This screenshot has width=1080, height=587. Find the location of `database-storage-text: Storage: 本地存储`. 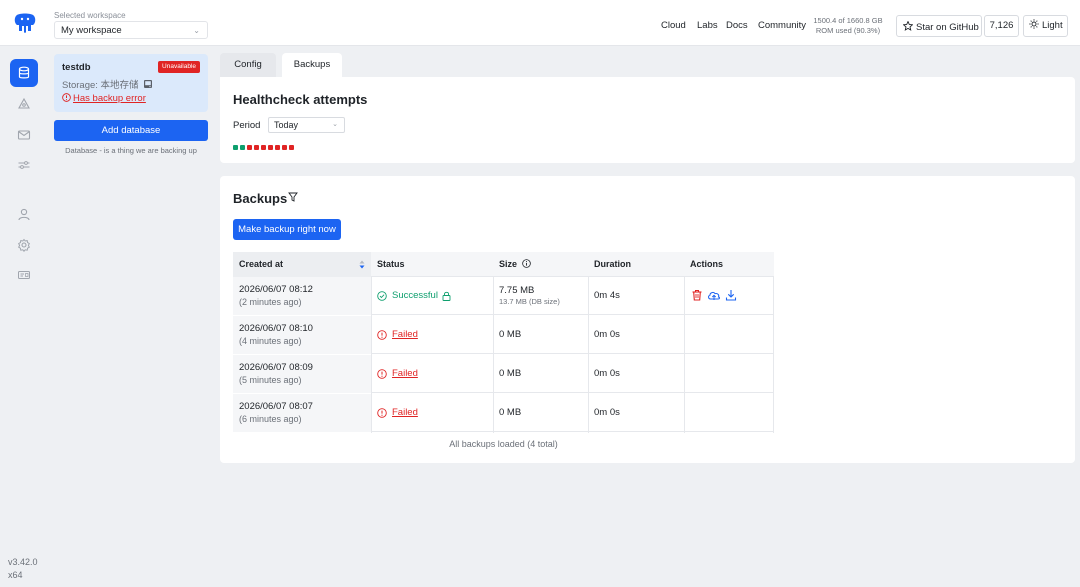

database-storage-text: Storage: 本地存储 is located at coordinates (100, 85).